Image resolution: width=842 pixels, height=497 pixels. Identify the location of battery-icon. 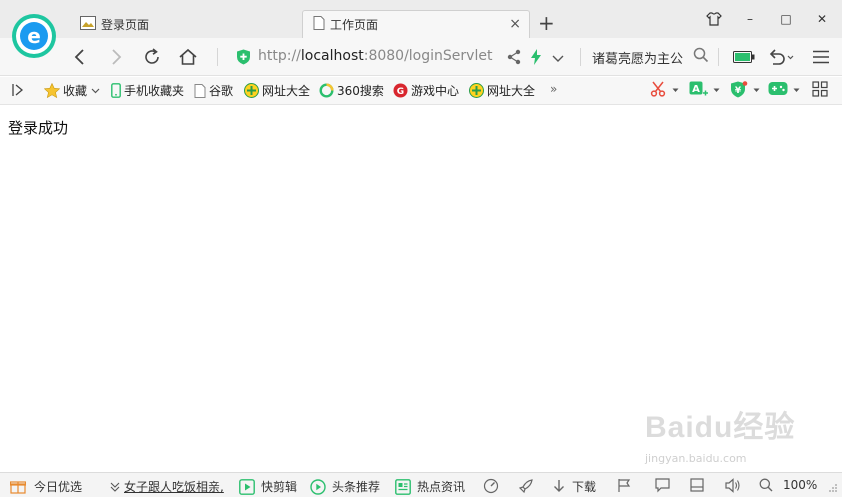
(744, 58).